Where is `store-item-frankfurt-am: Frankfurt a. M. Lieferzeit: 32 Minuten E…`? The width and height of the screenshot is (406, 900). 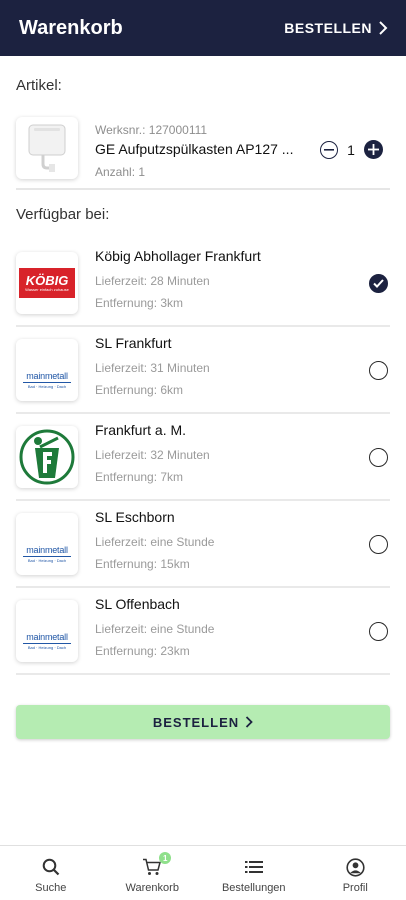 store-item-frankfurt-am: Frankfurt a. M. Lieferzeit: 32 Minuten E… is located at coordinates (203, 457).